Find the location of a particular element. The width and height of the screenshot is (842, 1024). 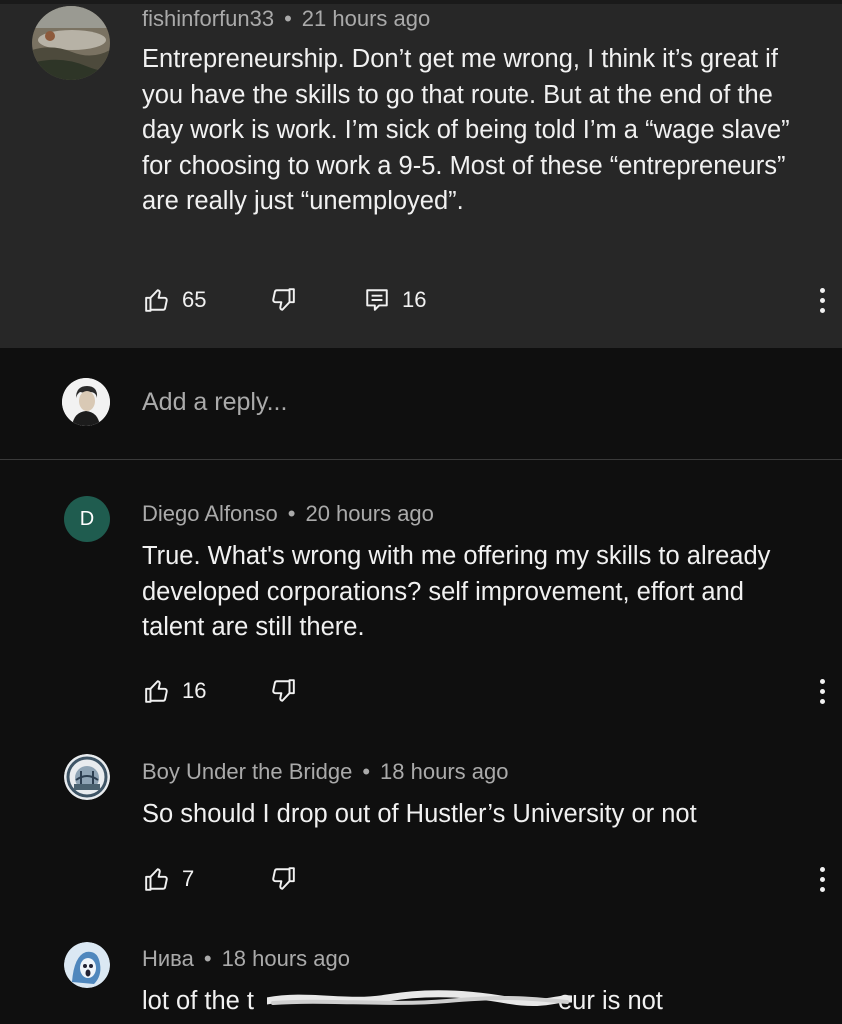

ghost-avatar-icon is located at coordinates (87, 965).